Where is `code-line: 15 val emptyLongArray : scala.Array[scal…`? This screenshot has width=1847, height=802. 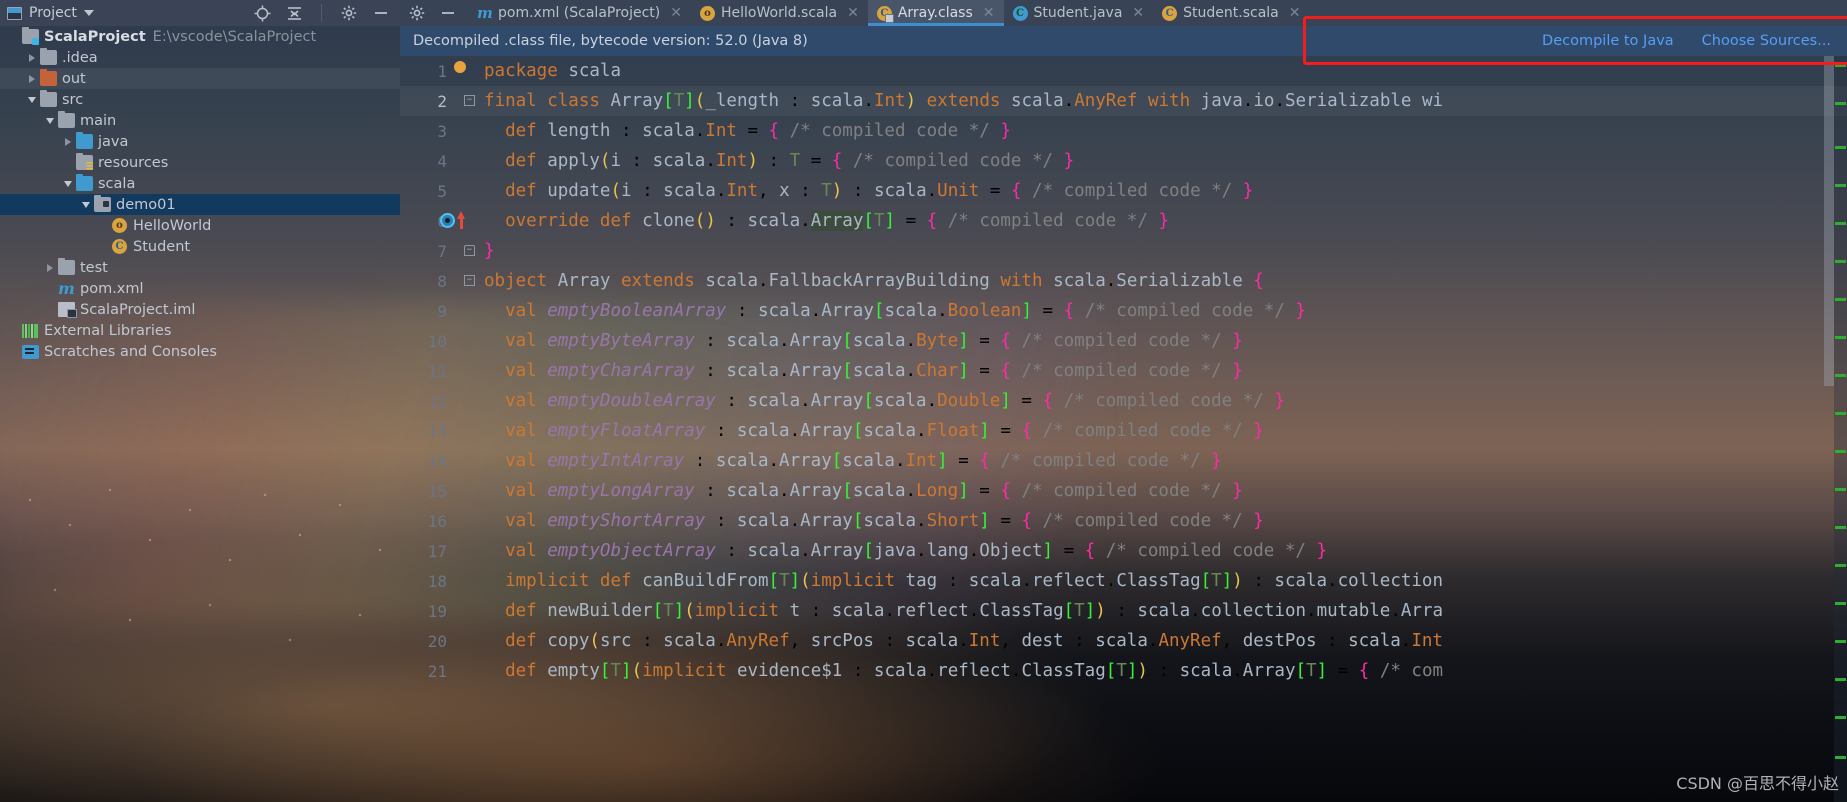 code-line: 15 val emptyLongArray : scala.Array[scal… is located at coordinates (1123, 491).